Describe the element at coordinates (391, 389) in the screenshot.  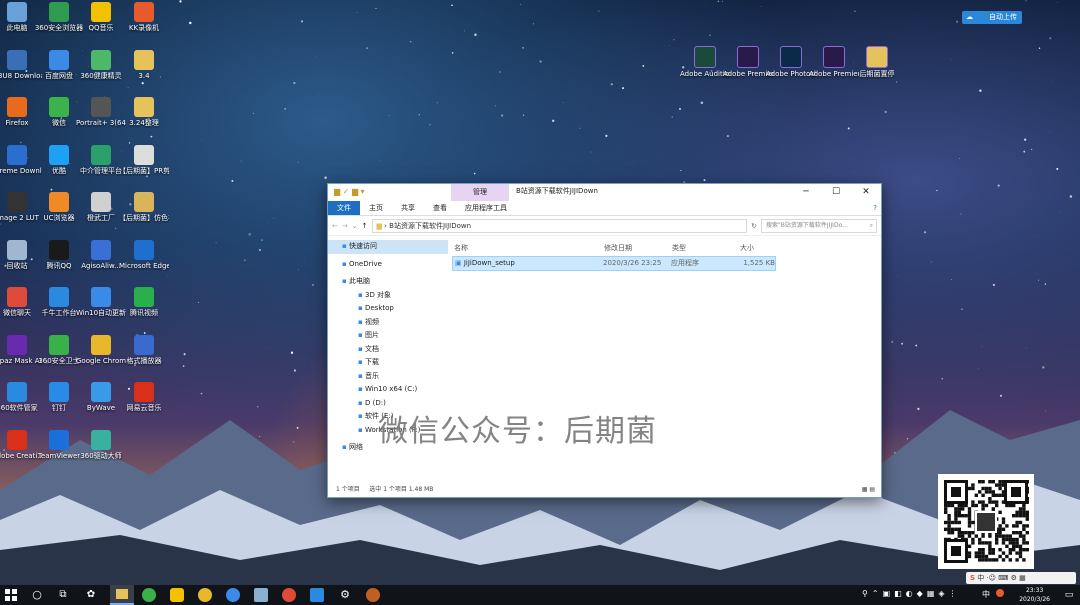
I see `nav-item-label: Win10 x64 (C:)` at that location.